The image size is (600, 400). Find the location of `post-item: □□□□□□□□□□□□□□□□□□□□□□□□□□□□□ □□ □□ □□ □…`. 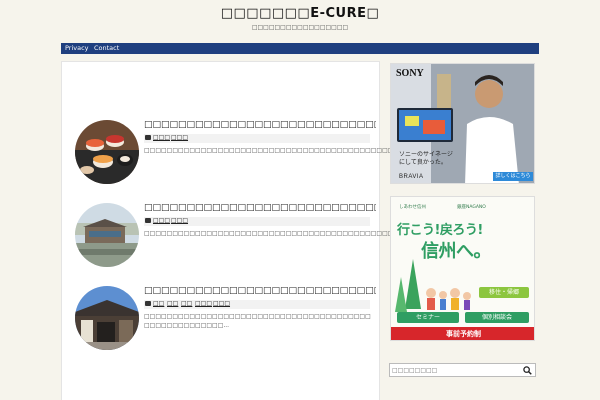

post-item: □□□□□□□□□□□□□□□□□□□□□□□□□□□□□ □□ □□ □□ □… is located at coordinates (221, 322).